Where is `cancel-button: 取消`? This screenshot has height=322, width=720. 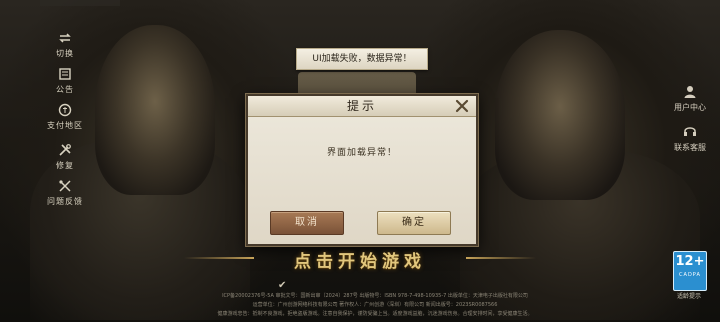
cancel-button: 取消 is located at coordinates (307, 223).